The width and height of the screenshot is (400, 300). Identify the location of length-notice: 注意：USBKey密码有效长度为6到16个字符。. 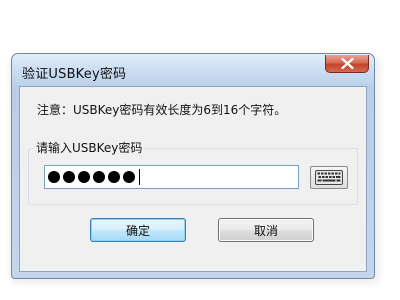
(162, 110).